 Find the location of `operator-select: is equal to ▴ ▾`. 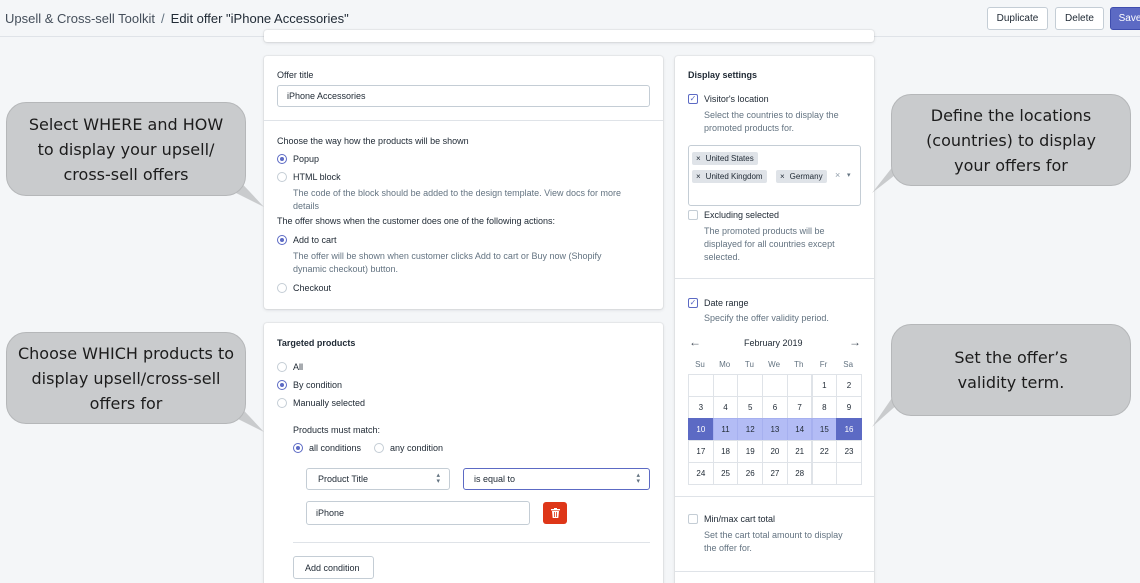

operator-select: is equal to ▴ ▾ is located at coordinates (556, 479).